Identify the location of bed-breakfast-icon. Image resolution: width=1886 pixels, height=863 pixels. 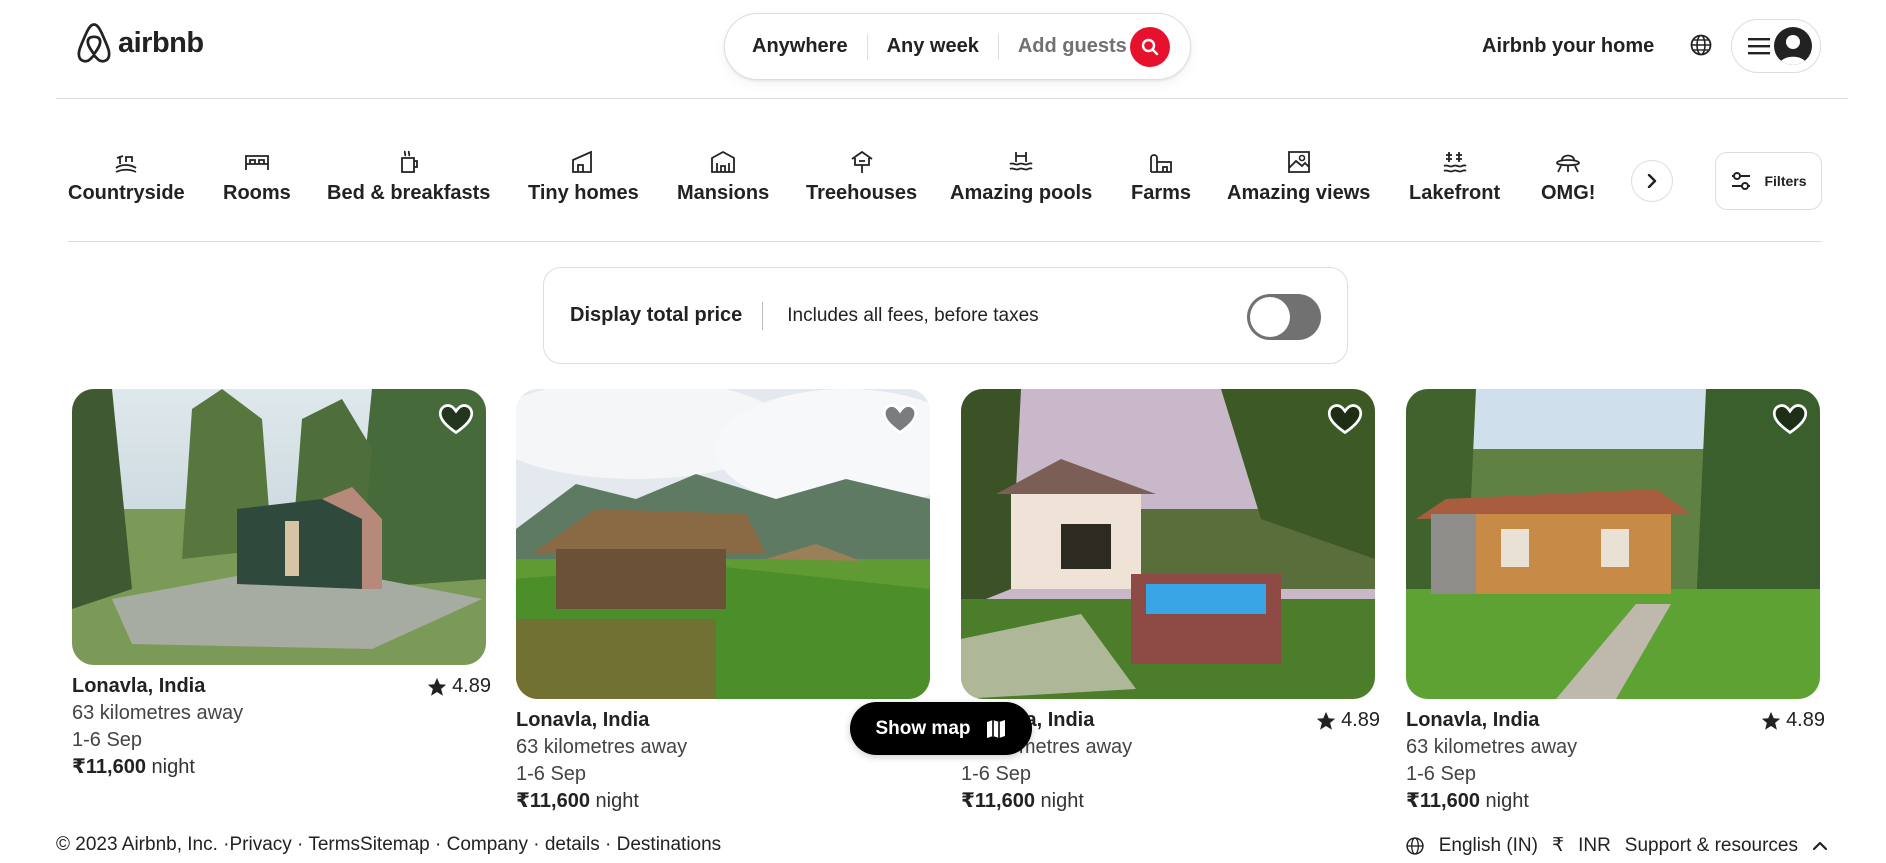
(409, 161).